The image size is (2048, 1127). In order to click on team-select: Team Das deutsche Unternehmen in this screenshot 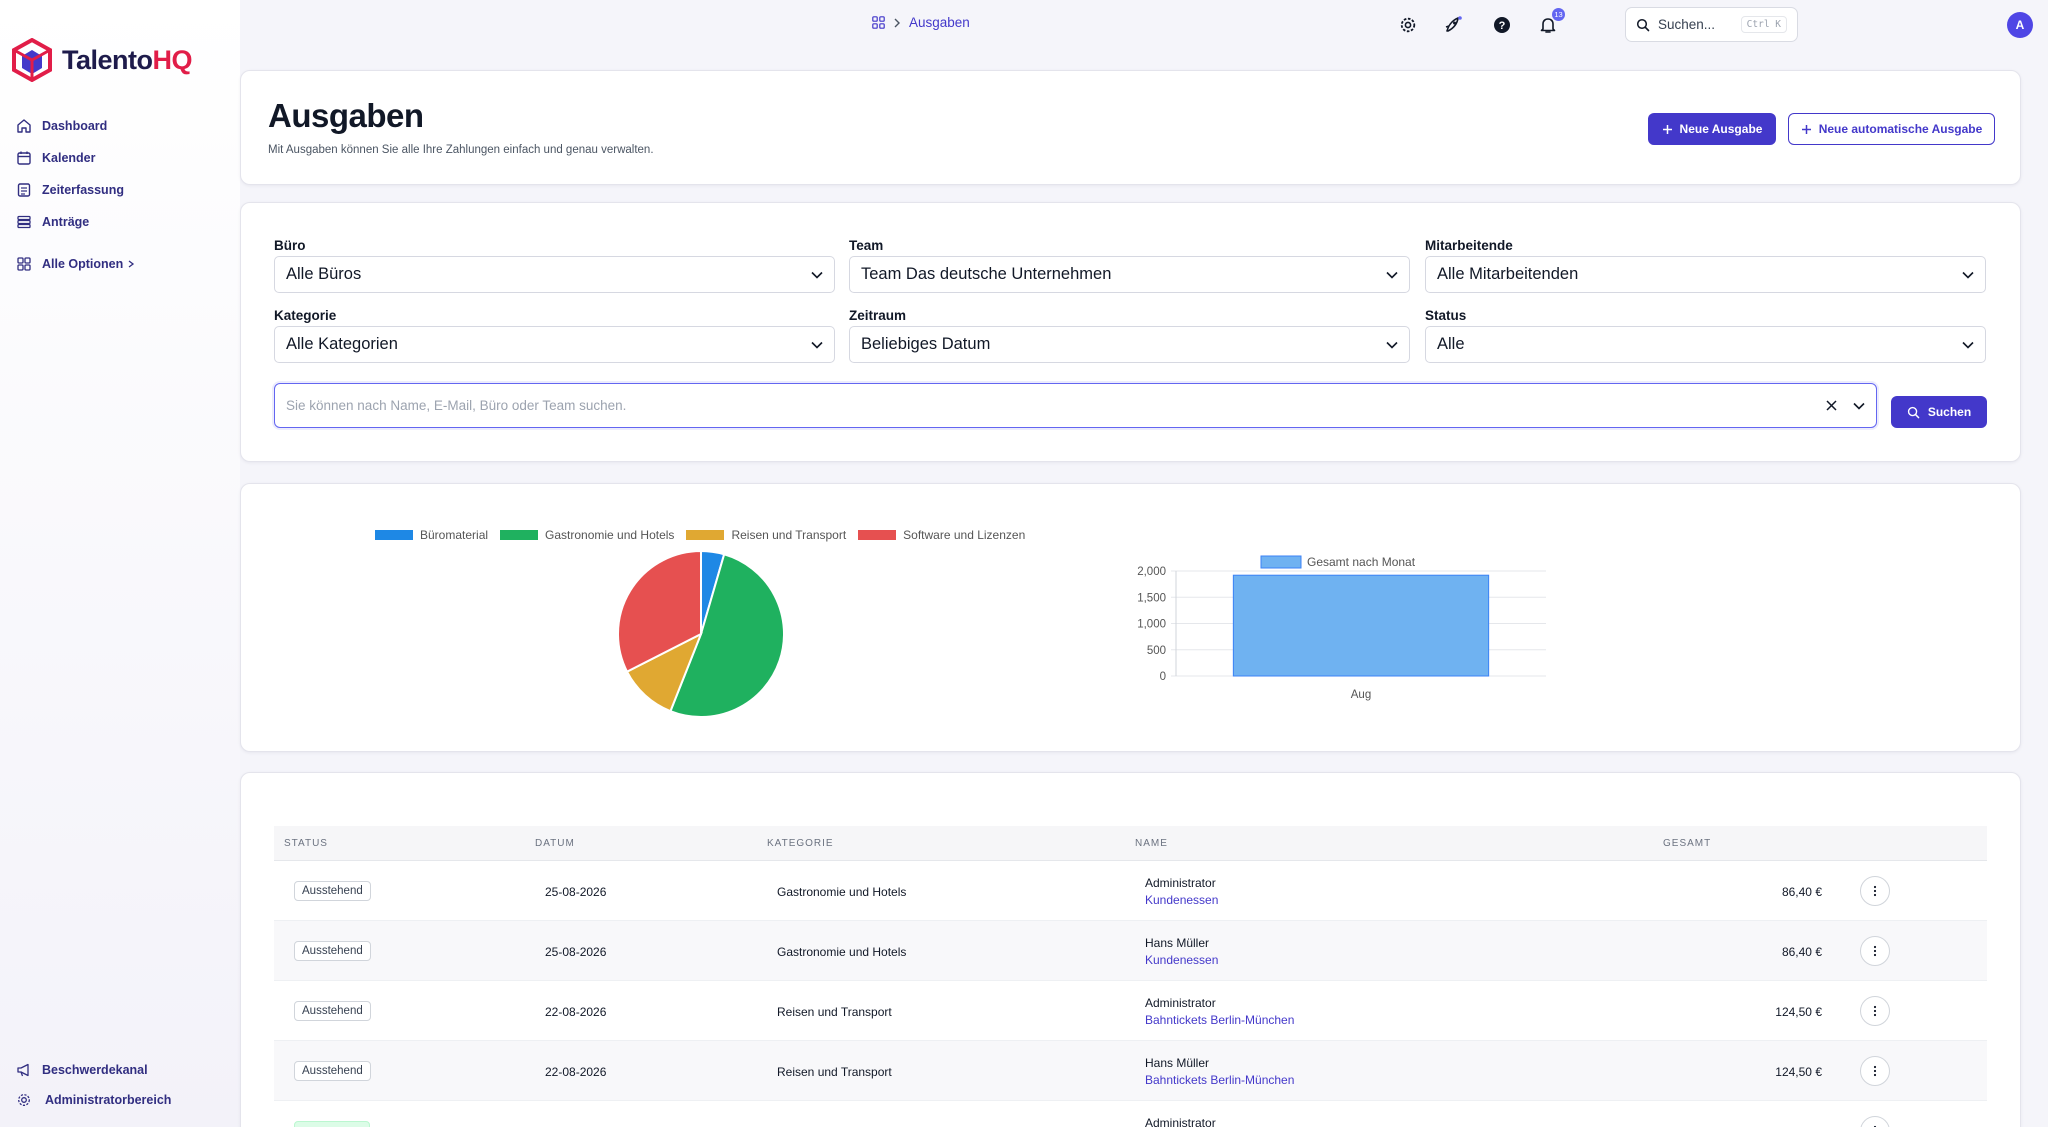, I will do `click(1129, 274)`.